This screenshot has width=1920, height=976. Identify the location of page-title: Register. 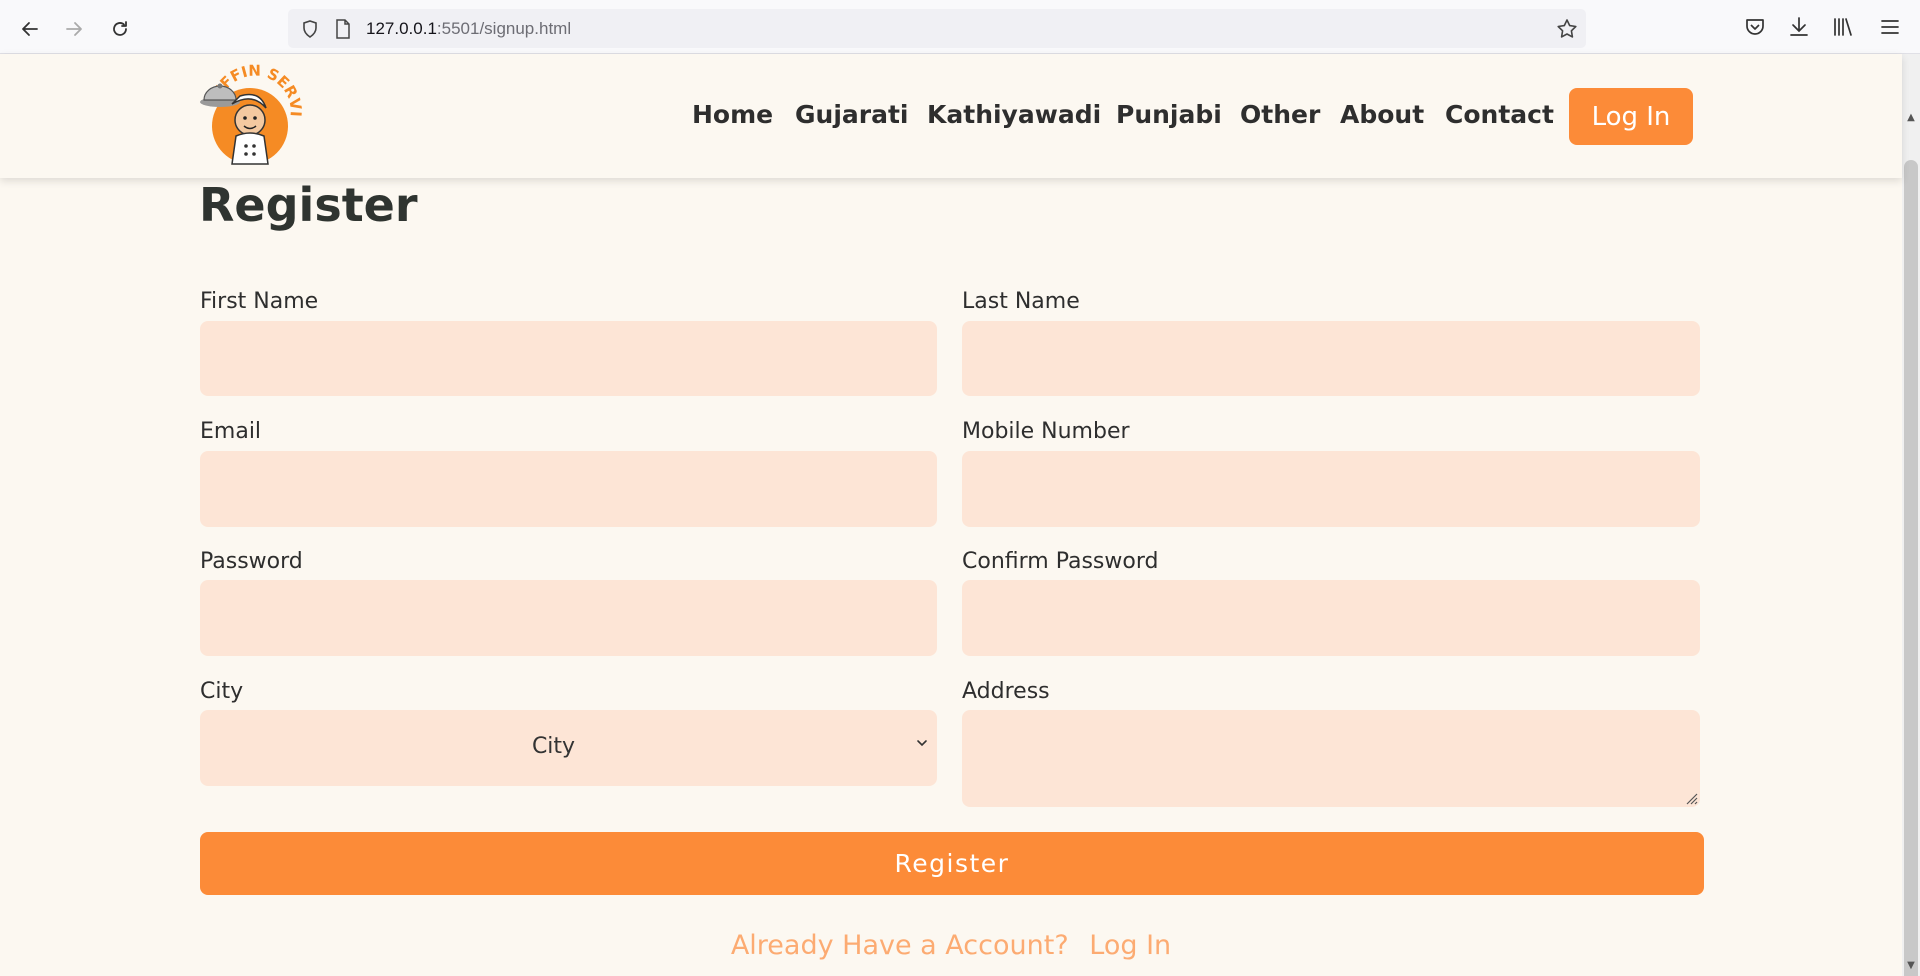
(308, 205).